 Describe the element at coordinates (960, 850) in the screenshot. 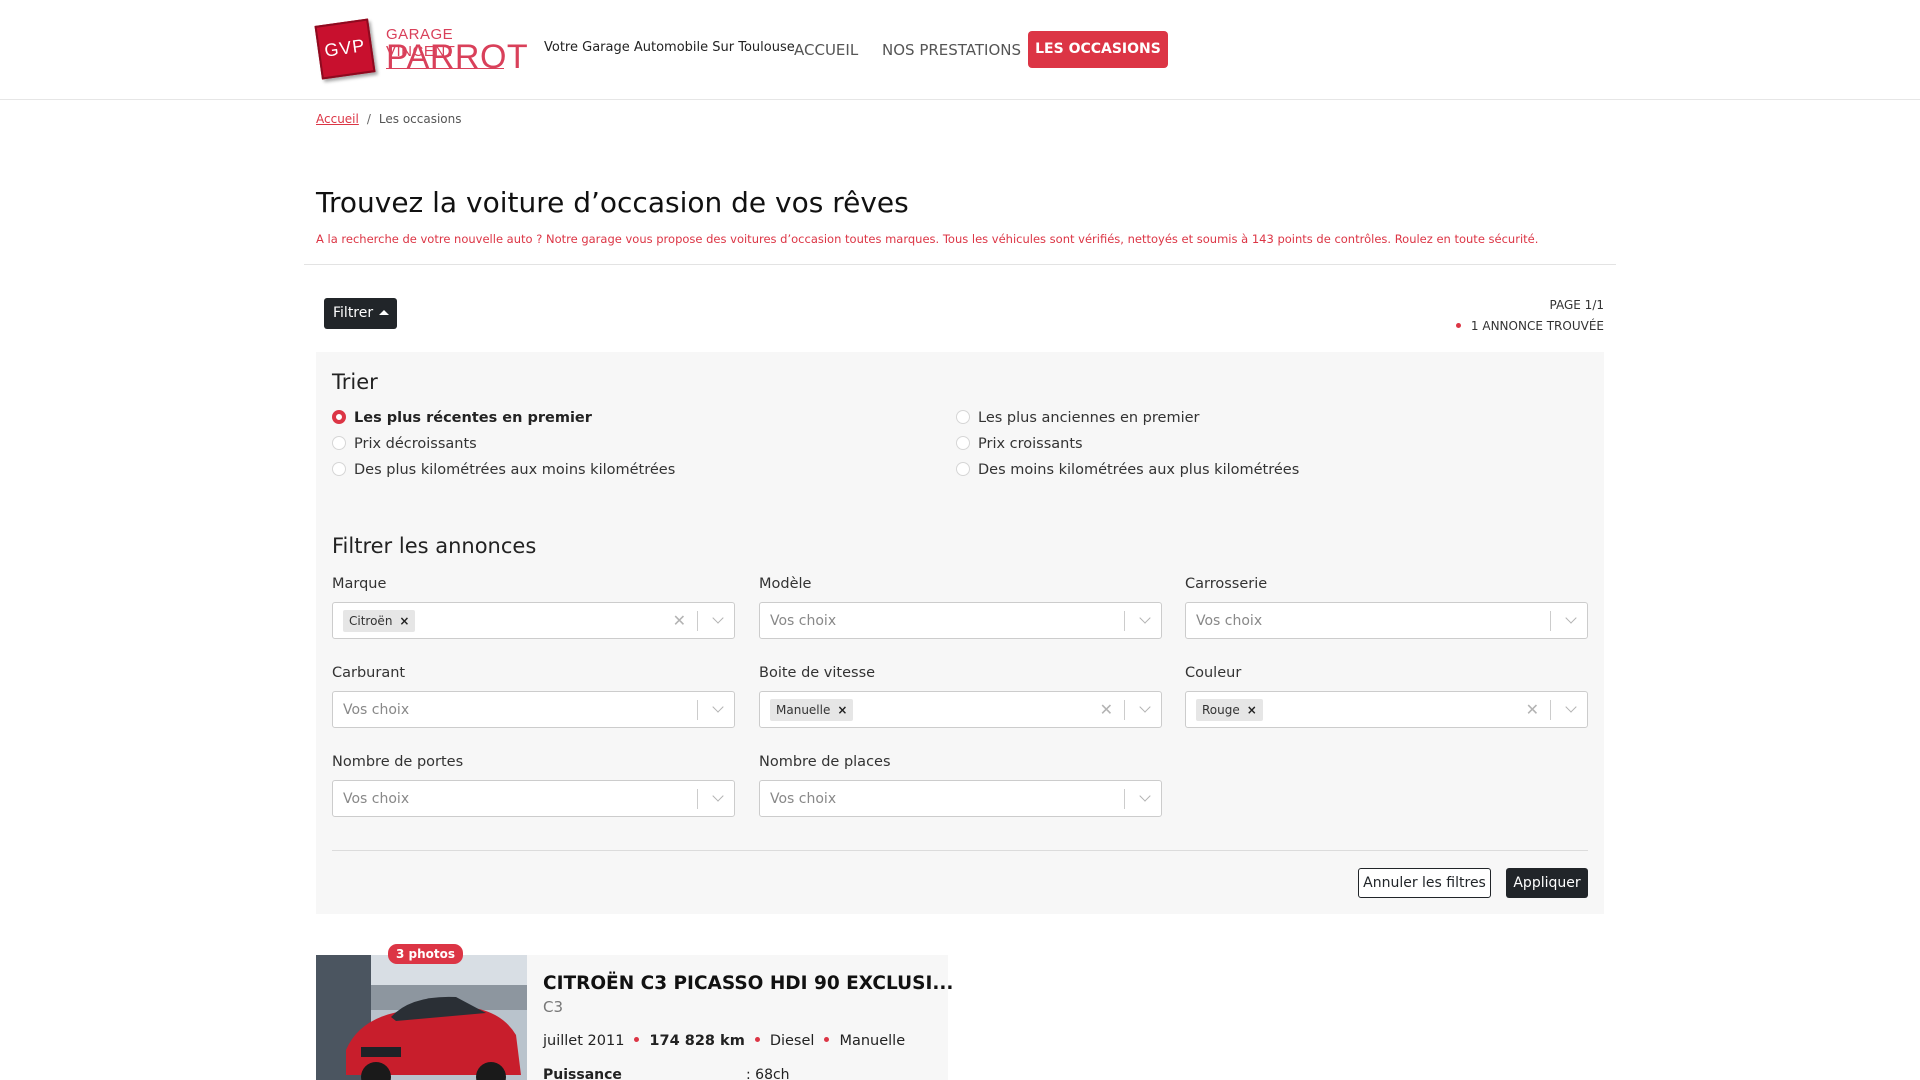

I see `panel-divider` at that location.